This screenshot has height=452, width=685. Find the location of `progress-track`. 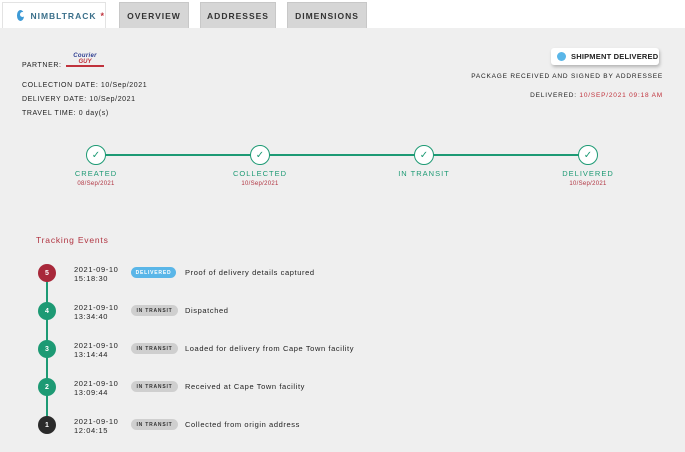

progress-track is located at coordinates (342, 155).